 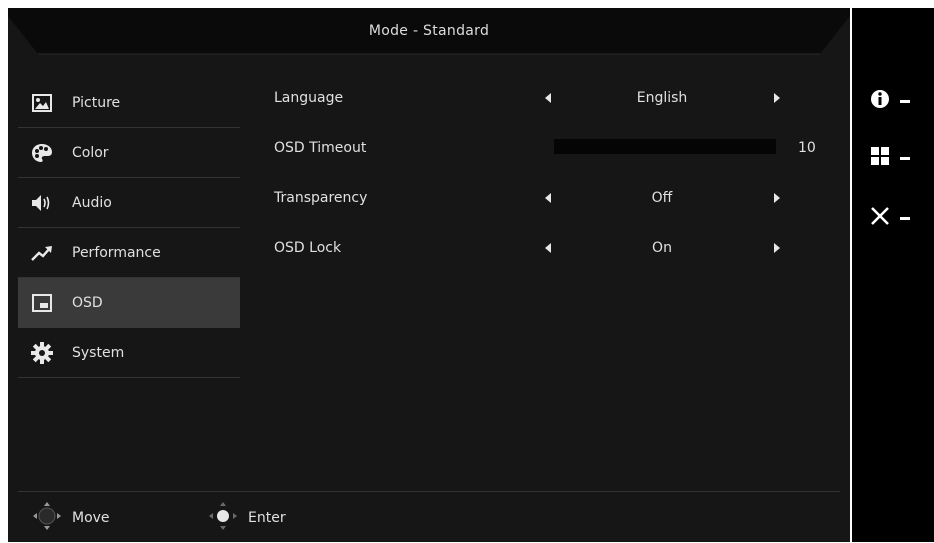 What do you see at coordinates (308, 248) in the screenshot?
I see `osd-lock-label: OSD Lock` at bounding box center [308, 248].